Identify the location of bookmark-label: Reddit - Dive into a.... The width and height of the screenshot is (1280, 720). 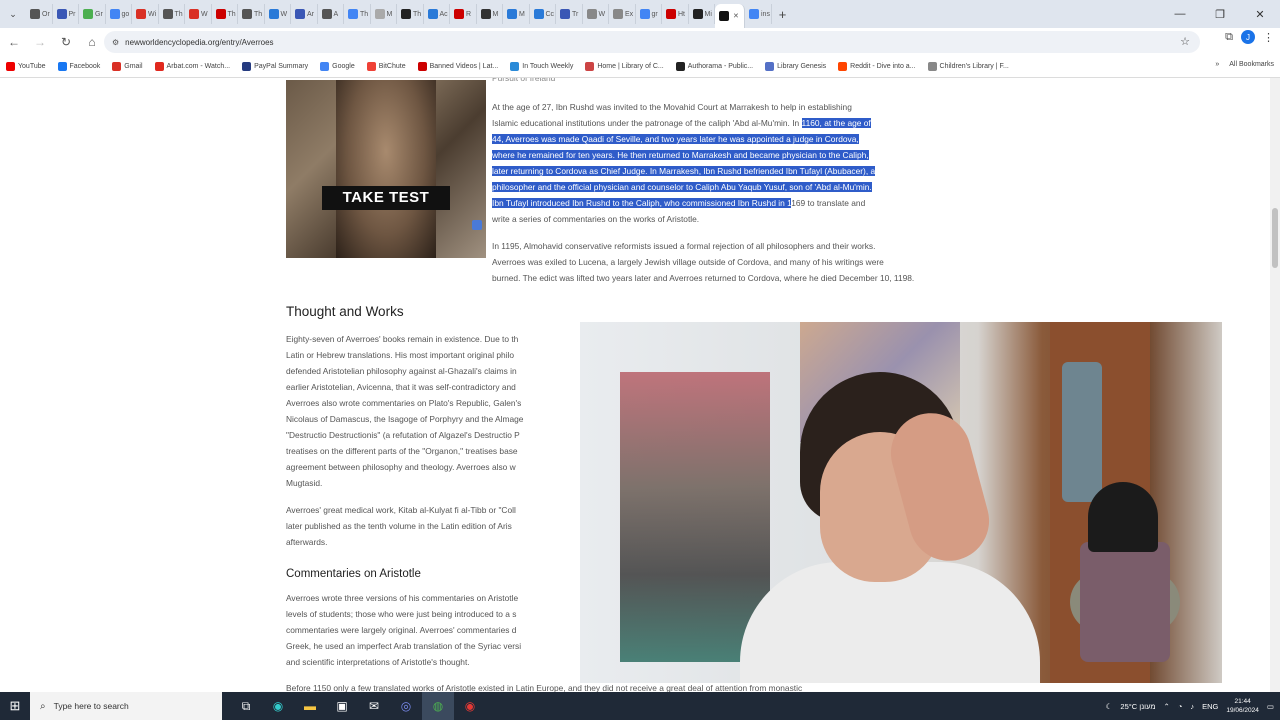
(883, 66).